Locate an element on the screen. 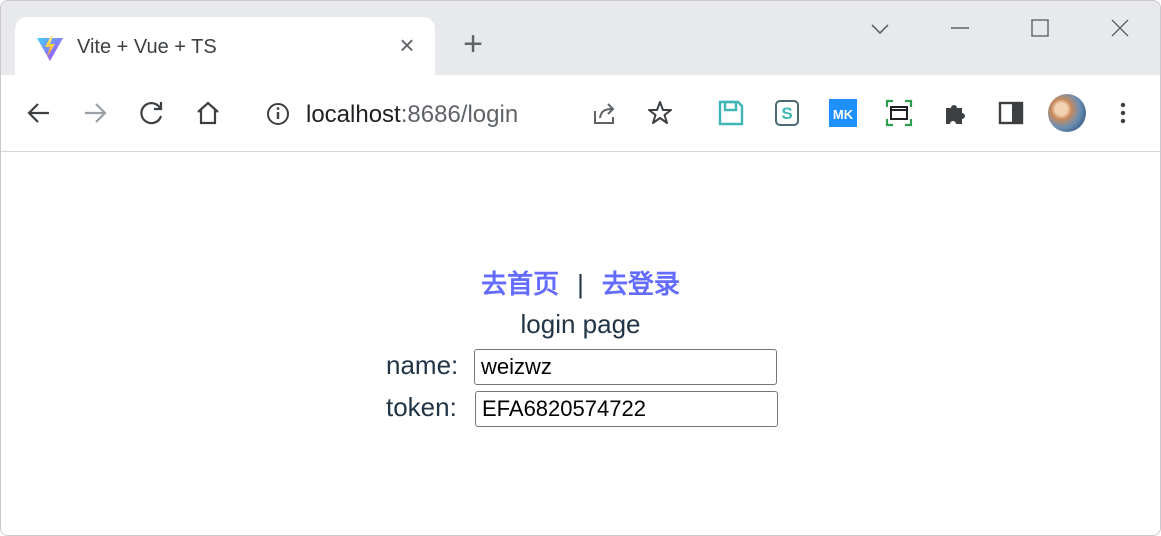 Image resolution: width=1161 pixels, height=536 pixels. token-input is located at coordinates (626, 409).